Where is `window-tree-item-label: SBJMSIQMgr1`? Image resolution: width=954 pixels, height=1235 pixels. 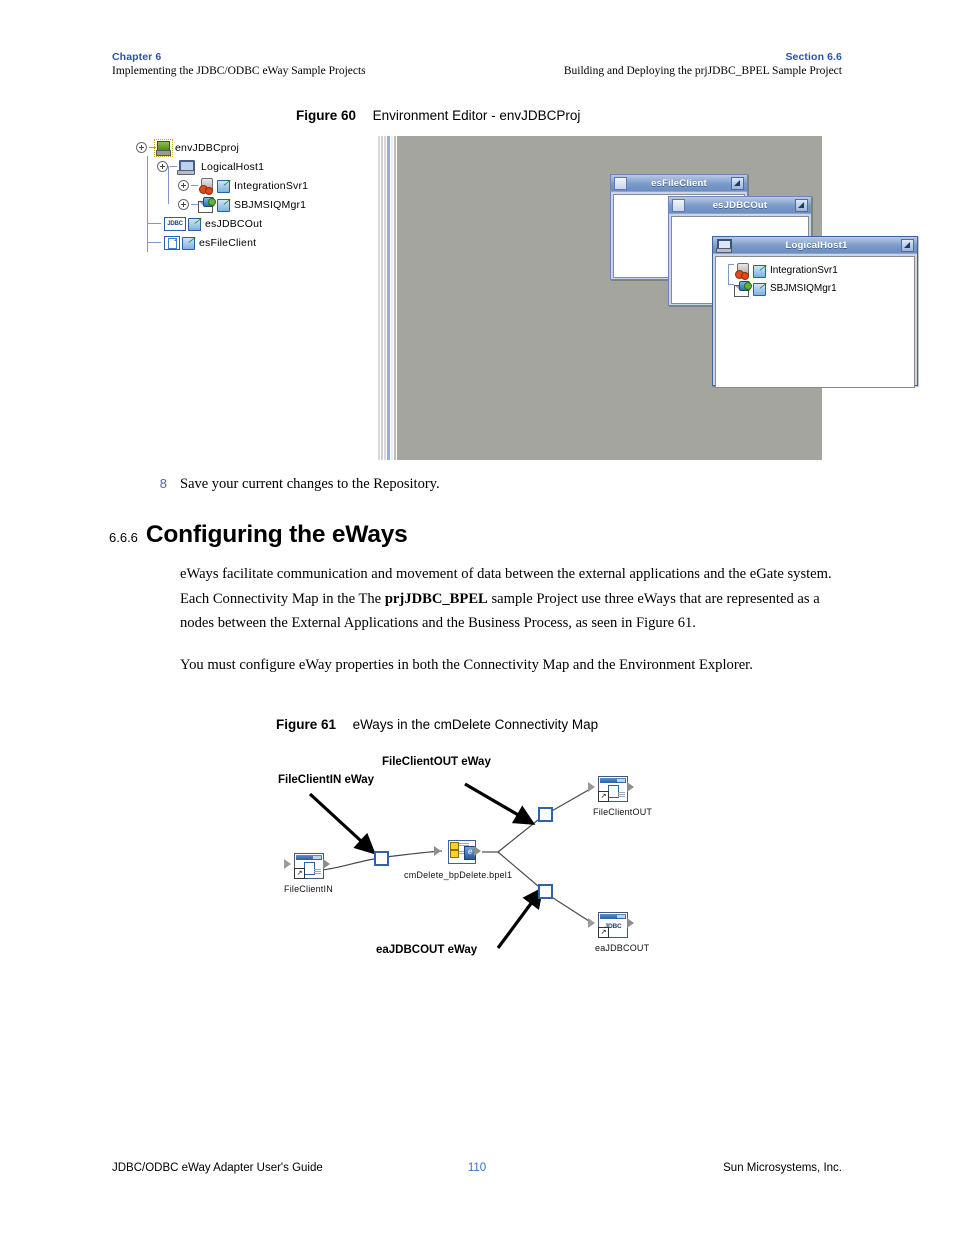 window-tree-item-label: SBJMSIQMgr1 is located at coordinates (803, 288).